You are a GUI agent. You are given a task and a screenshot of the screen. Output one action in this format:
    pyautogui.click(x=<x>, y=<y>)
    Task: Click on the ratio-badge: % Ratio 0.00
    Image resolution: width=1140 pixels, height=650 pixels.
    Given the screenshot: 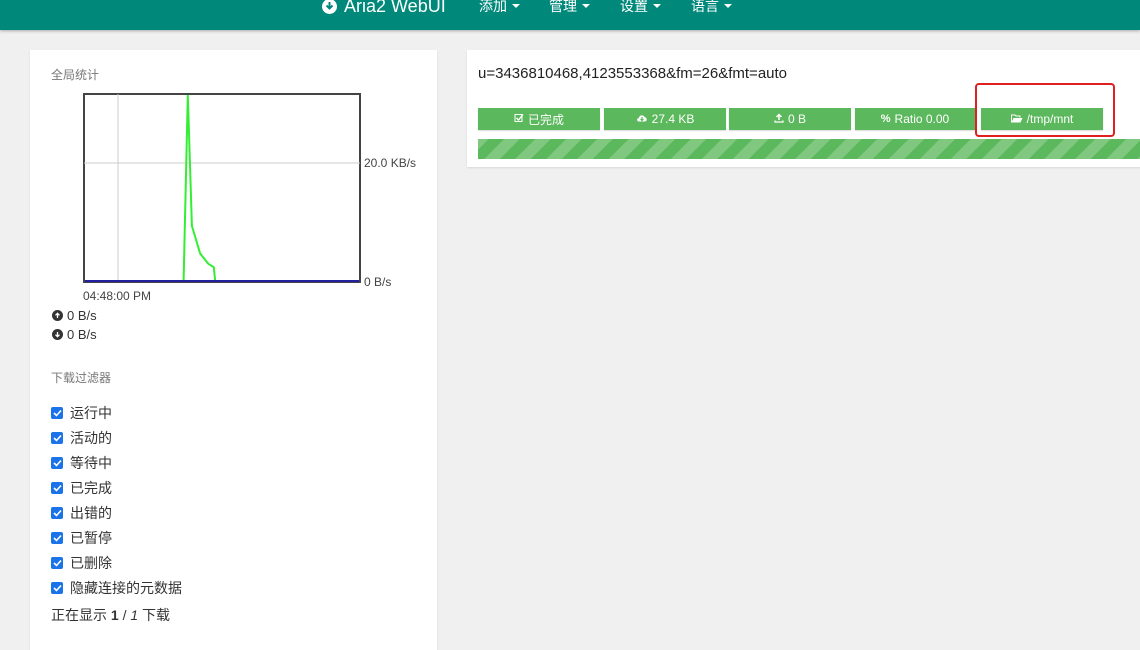 What is the action you would take?
    pyautogui.click(x=915, y=119)
    